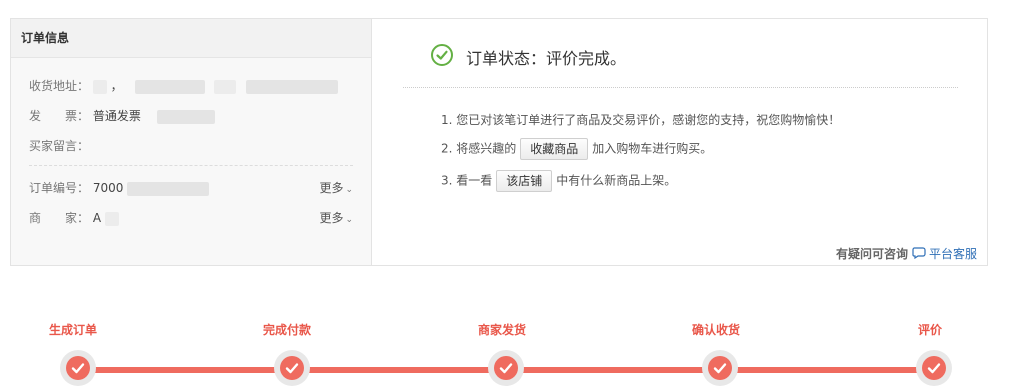  Describe the element at coordinates (191, 38) in the screenshot. I see `order-info-title: 订单信息` at that location.